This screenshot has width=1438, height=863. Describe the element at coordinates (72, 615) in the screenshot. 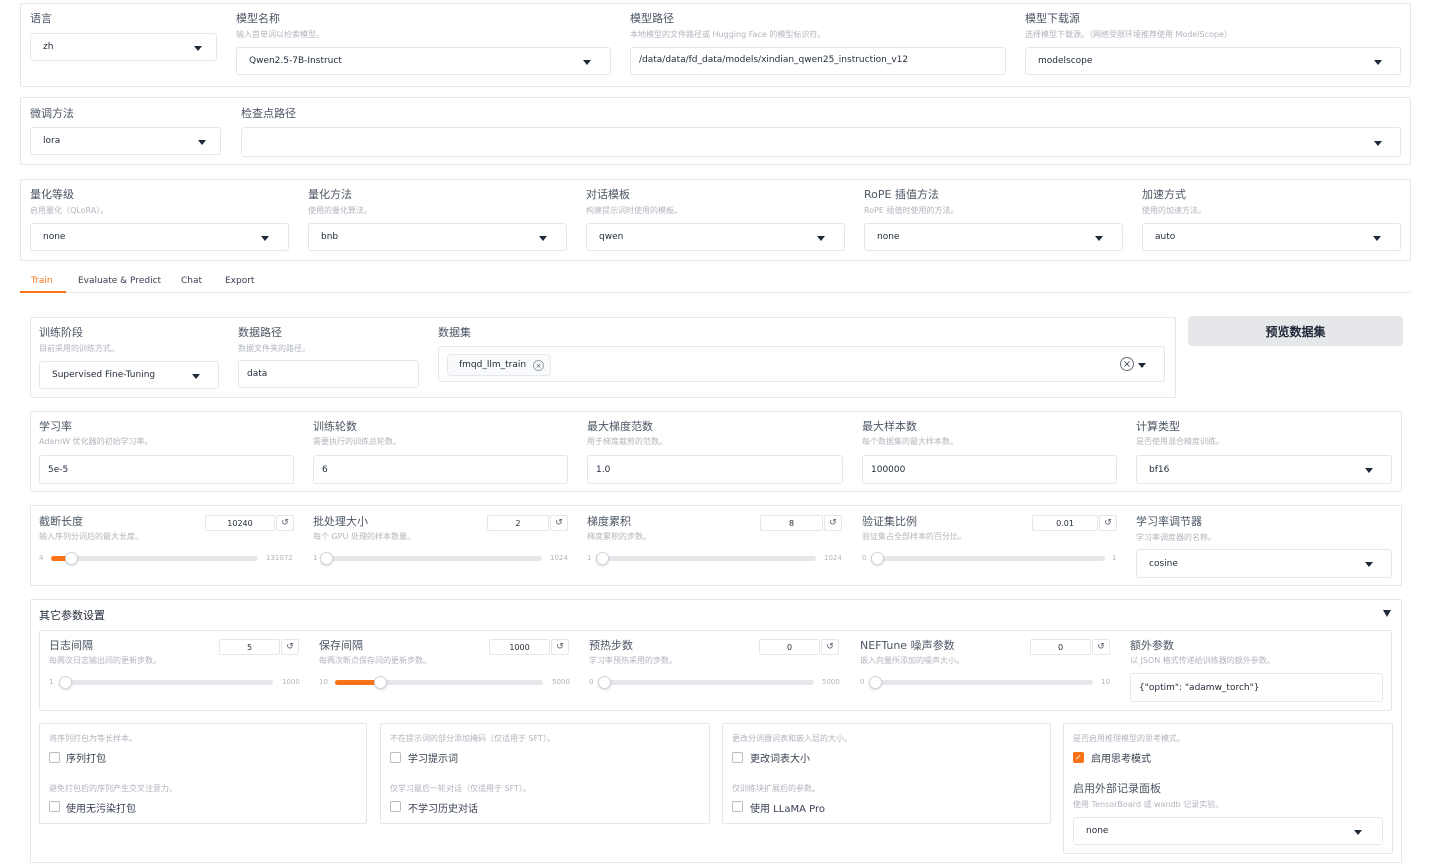

I see `extra-accordion-title: 其它参数设置` at that location.